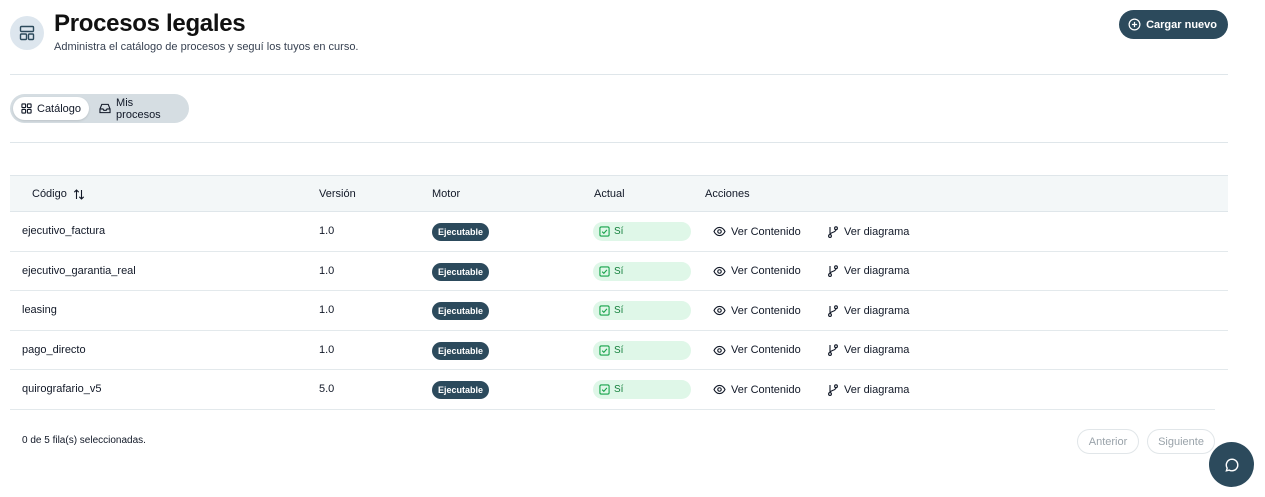 This screenshot has width=1265, height=497. Describe the element at coordinates (609, 194) in the screenshot. I see `column-current-header: Actual` at that location.